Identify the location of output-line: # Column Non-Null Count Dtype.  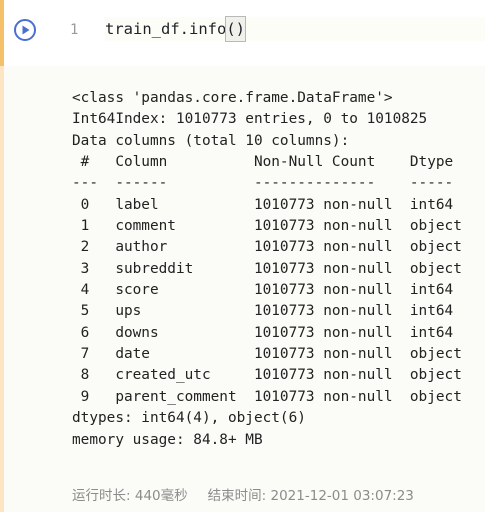
(267, 162).